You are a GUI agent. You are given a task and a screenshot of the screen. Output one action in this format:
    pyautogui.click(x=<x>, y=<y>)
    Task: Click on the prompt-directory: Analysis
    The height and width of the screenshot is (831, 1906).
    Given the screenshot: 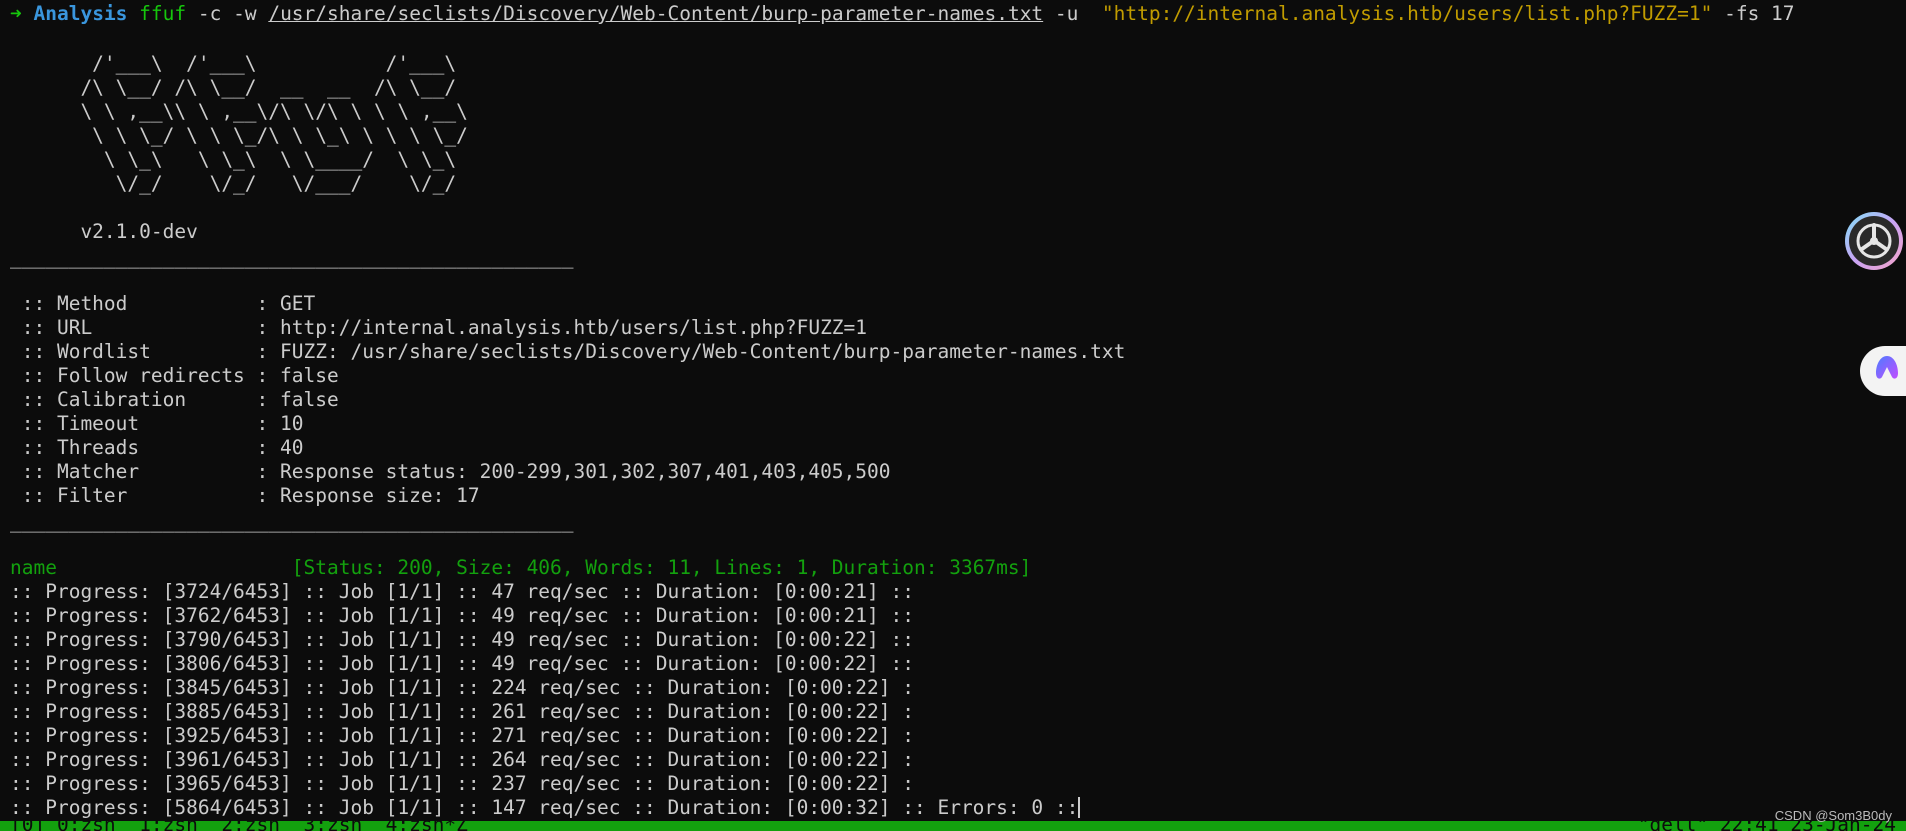 What is the action you would take?
    pyautogui.click(x=80, y=13)
    